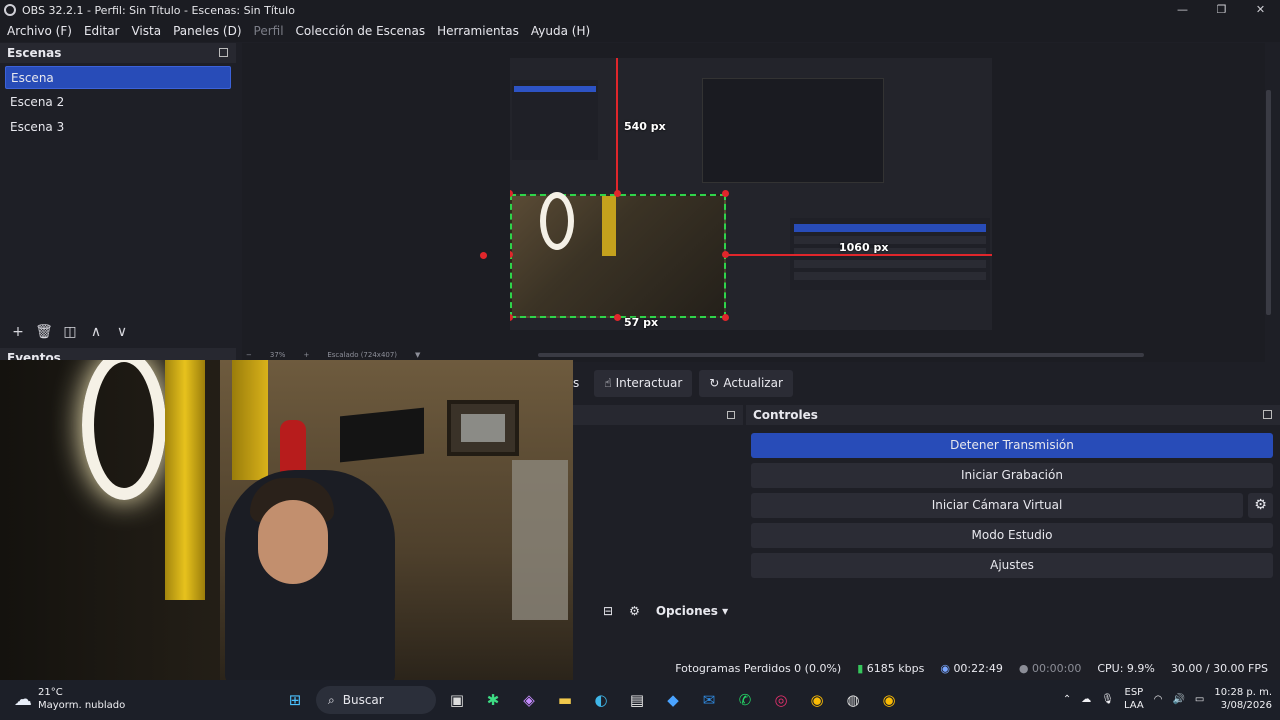 The width and height of the screenshot is (1280, 720). Describe the element at coordinates (895, 668) in the screenshot. I see `bitrate: 6185 kbps` at that location.